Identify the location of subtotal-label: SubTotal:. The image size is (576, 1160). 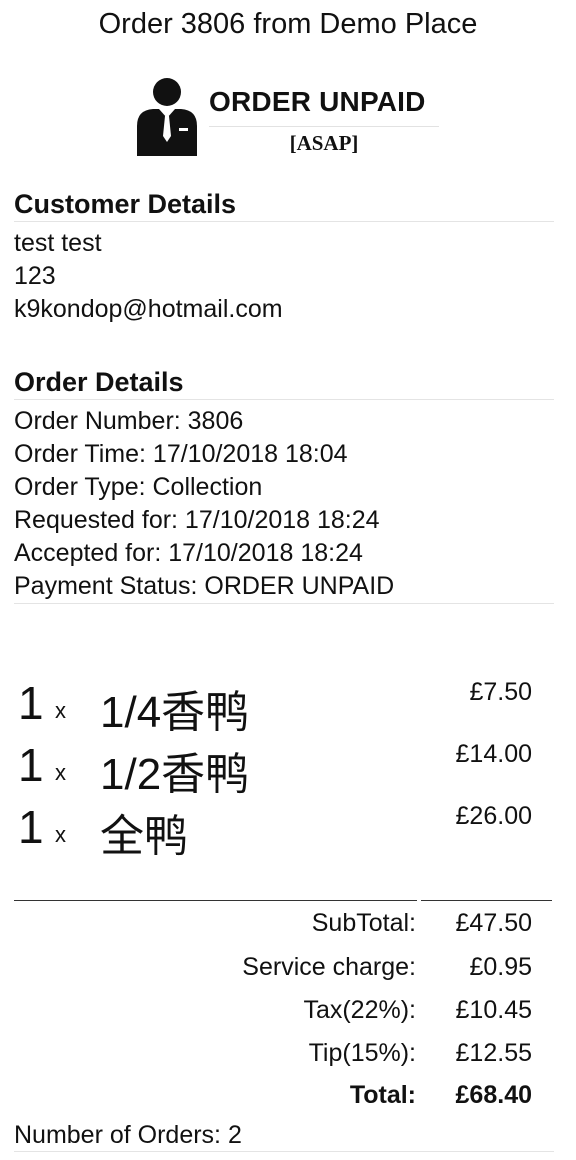
(363, 923).